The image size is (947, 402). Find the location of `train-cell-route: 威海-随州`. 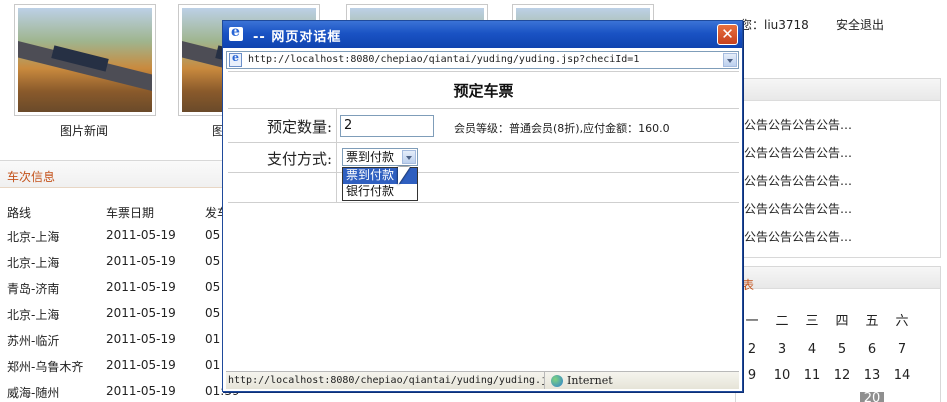

train-cell-route: 威海-随州 is located at coordinates (33, 392).